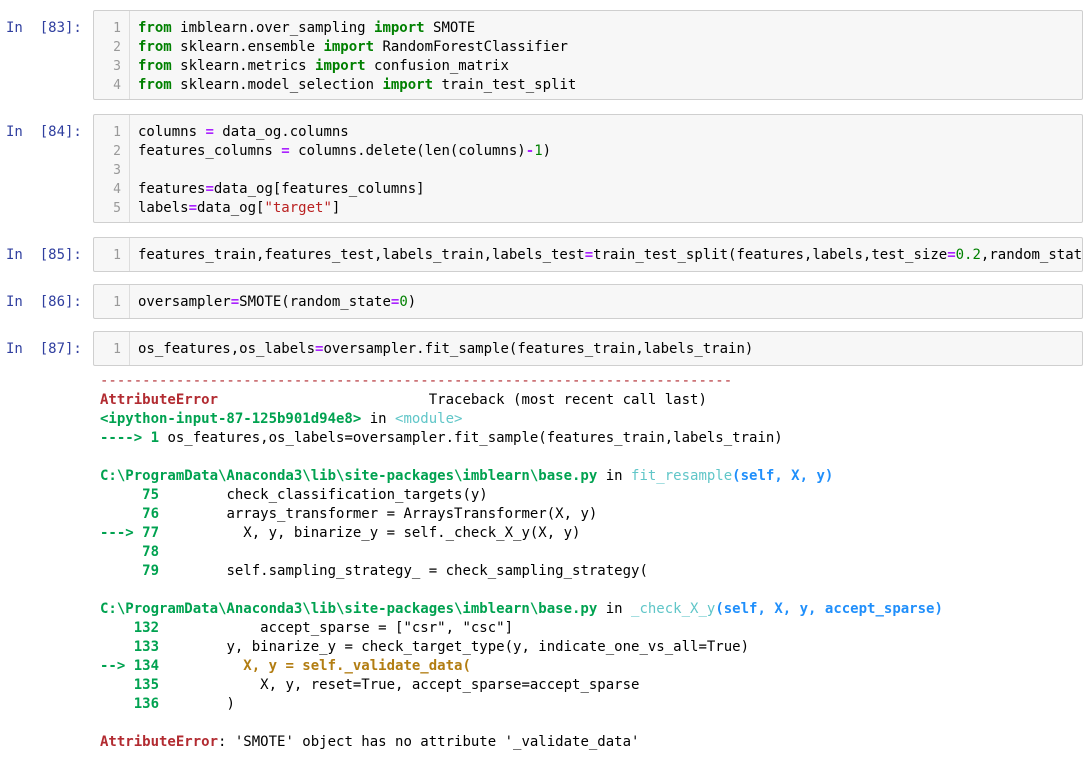 The height and width of the screenshot is (761, 1083). Describe the element at coordinates (112, 168) in the screenshot. I see `line-number-gutter: 1 2 3 4 5` at that location.